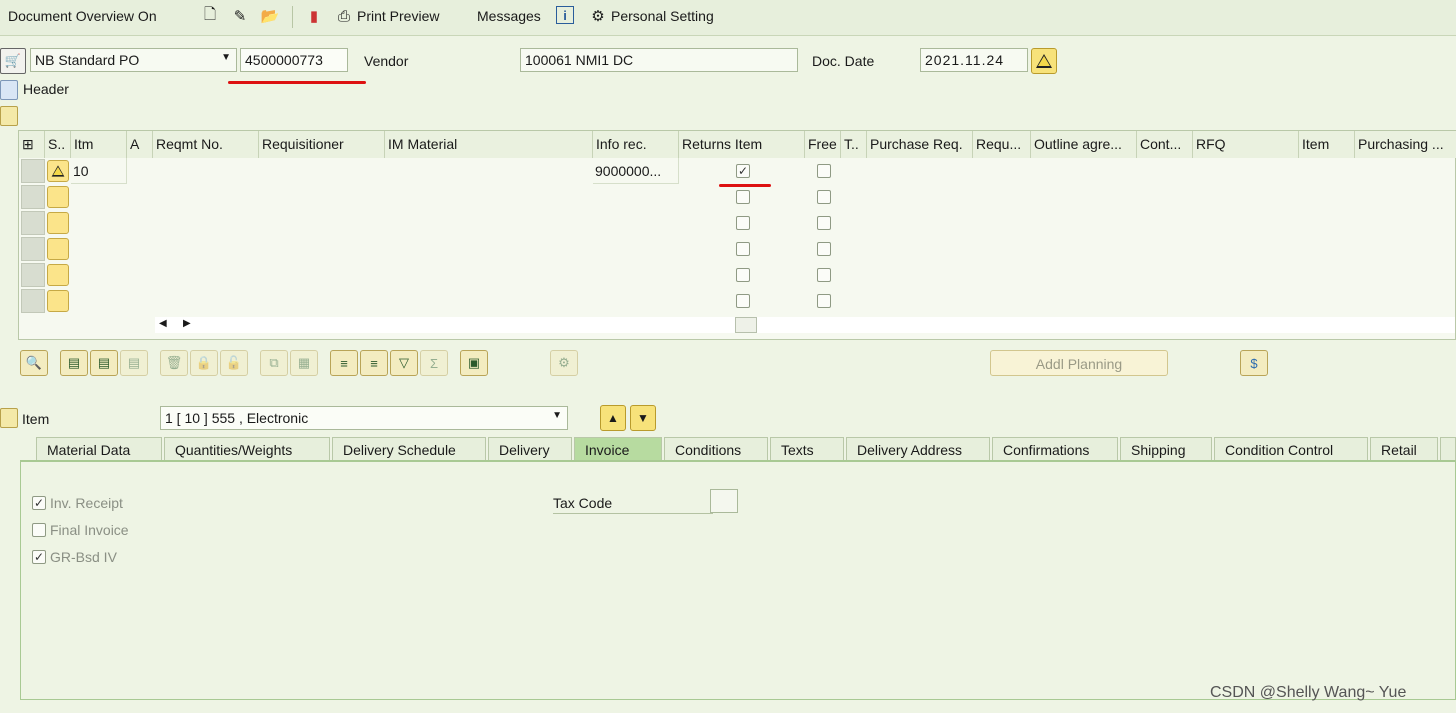 This screenshot has width=1456, height=713. I want to click on collapse-button: ▤, so click(104, 363).